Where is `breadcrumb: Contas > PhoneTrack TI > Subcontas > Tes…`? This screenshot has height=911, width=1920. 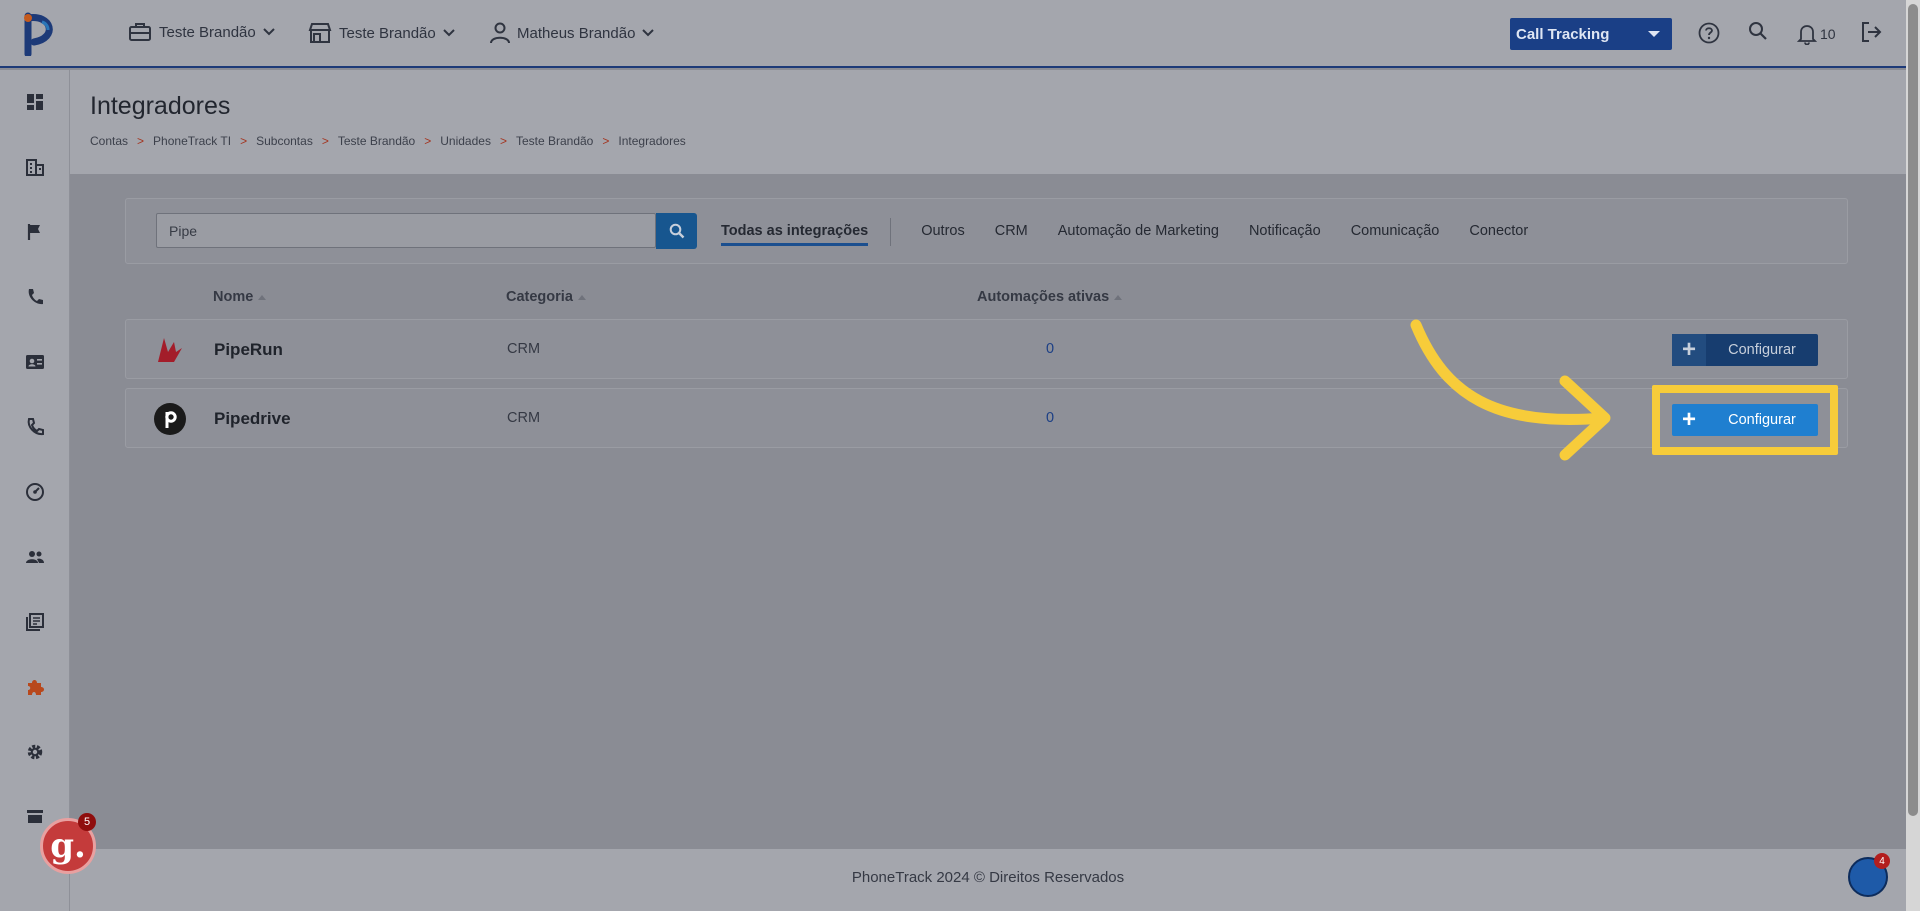
breadcrumb: Contas > PhoneTrack TI > Subcontas > Tes… is located at coordinates (388, 141).